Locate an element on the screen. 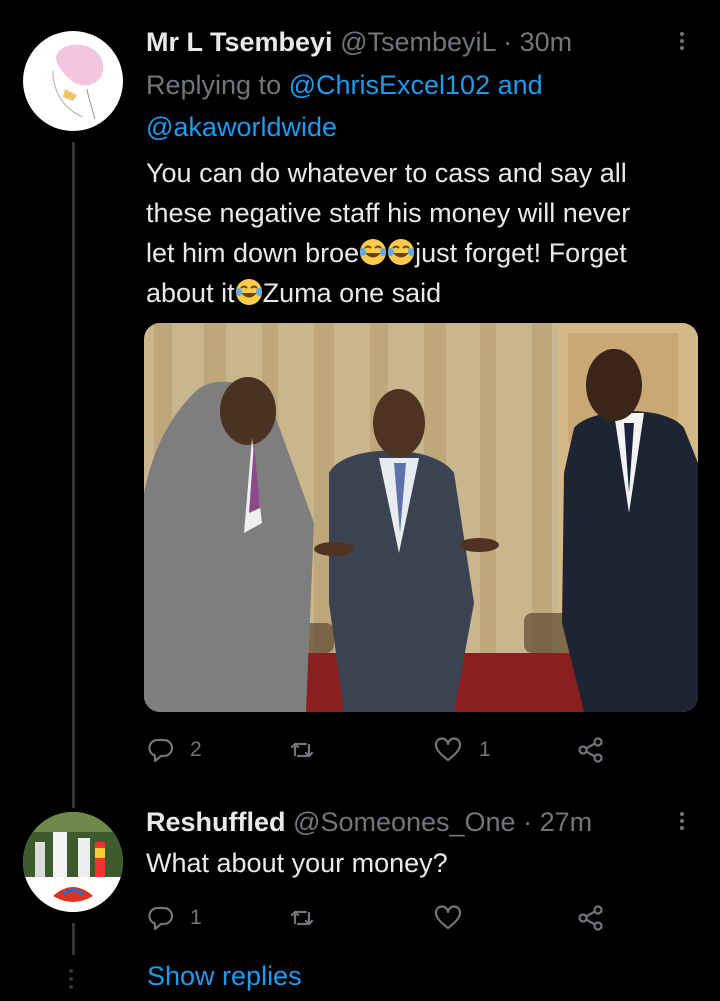  mention-akaworldwide: @akaworldwide is located at coordinates (241, 127).